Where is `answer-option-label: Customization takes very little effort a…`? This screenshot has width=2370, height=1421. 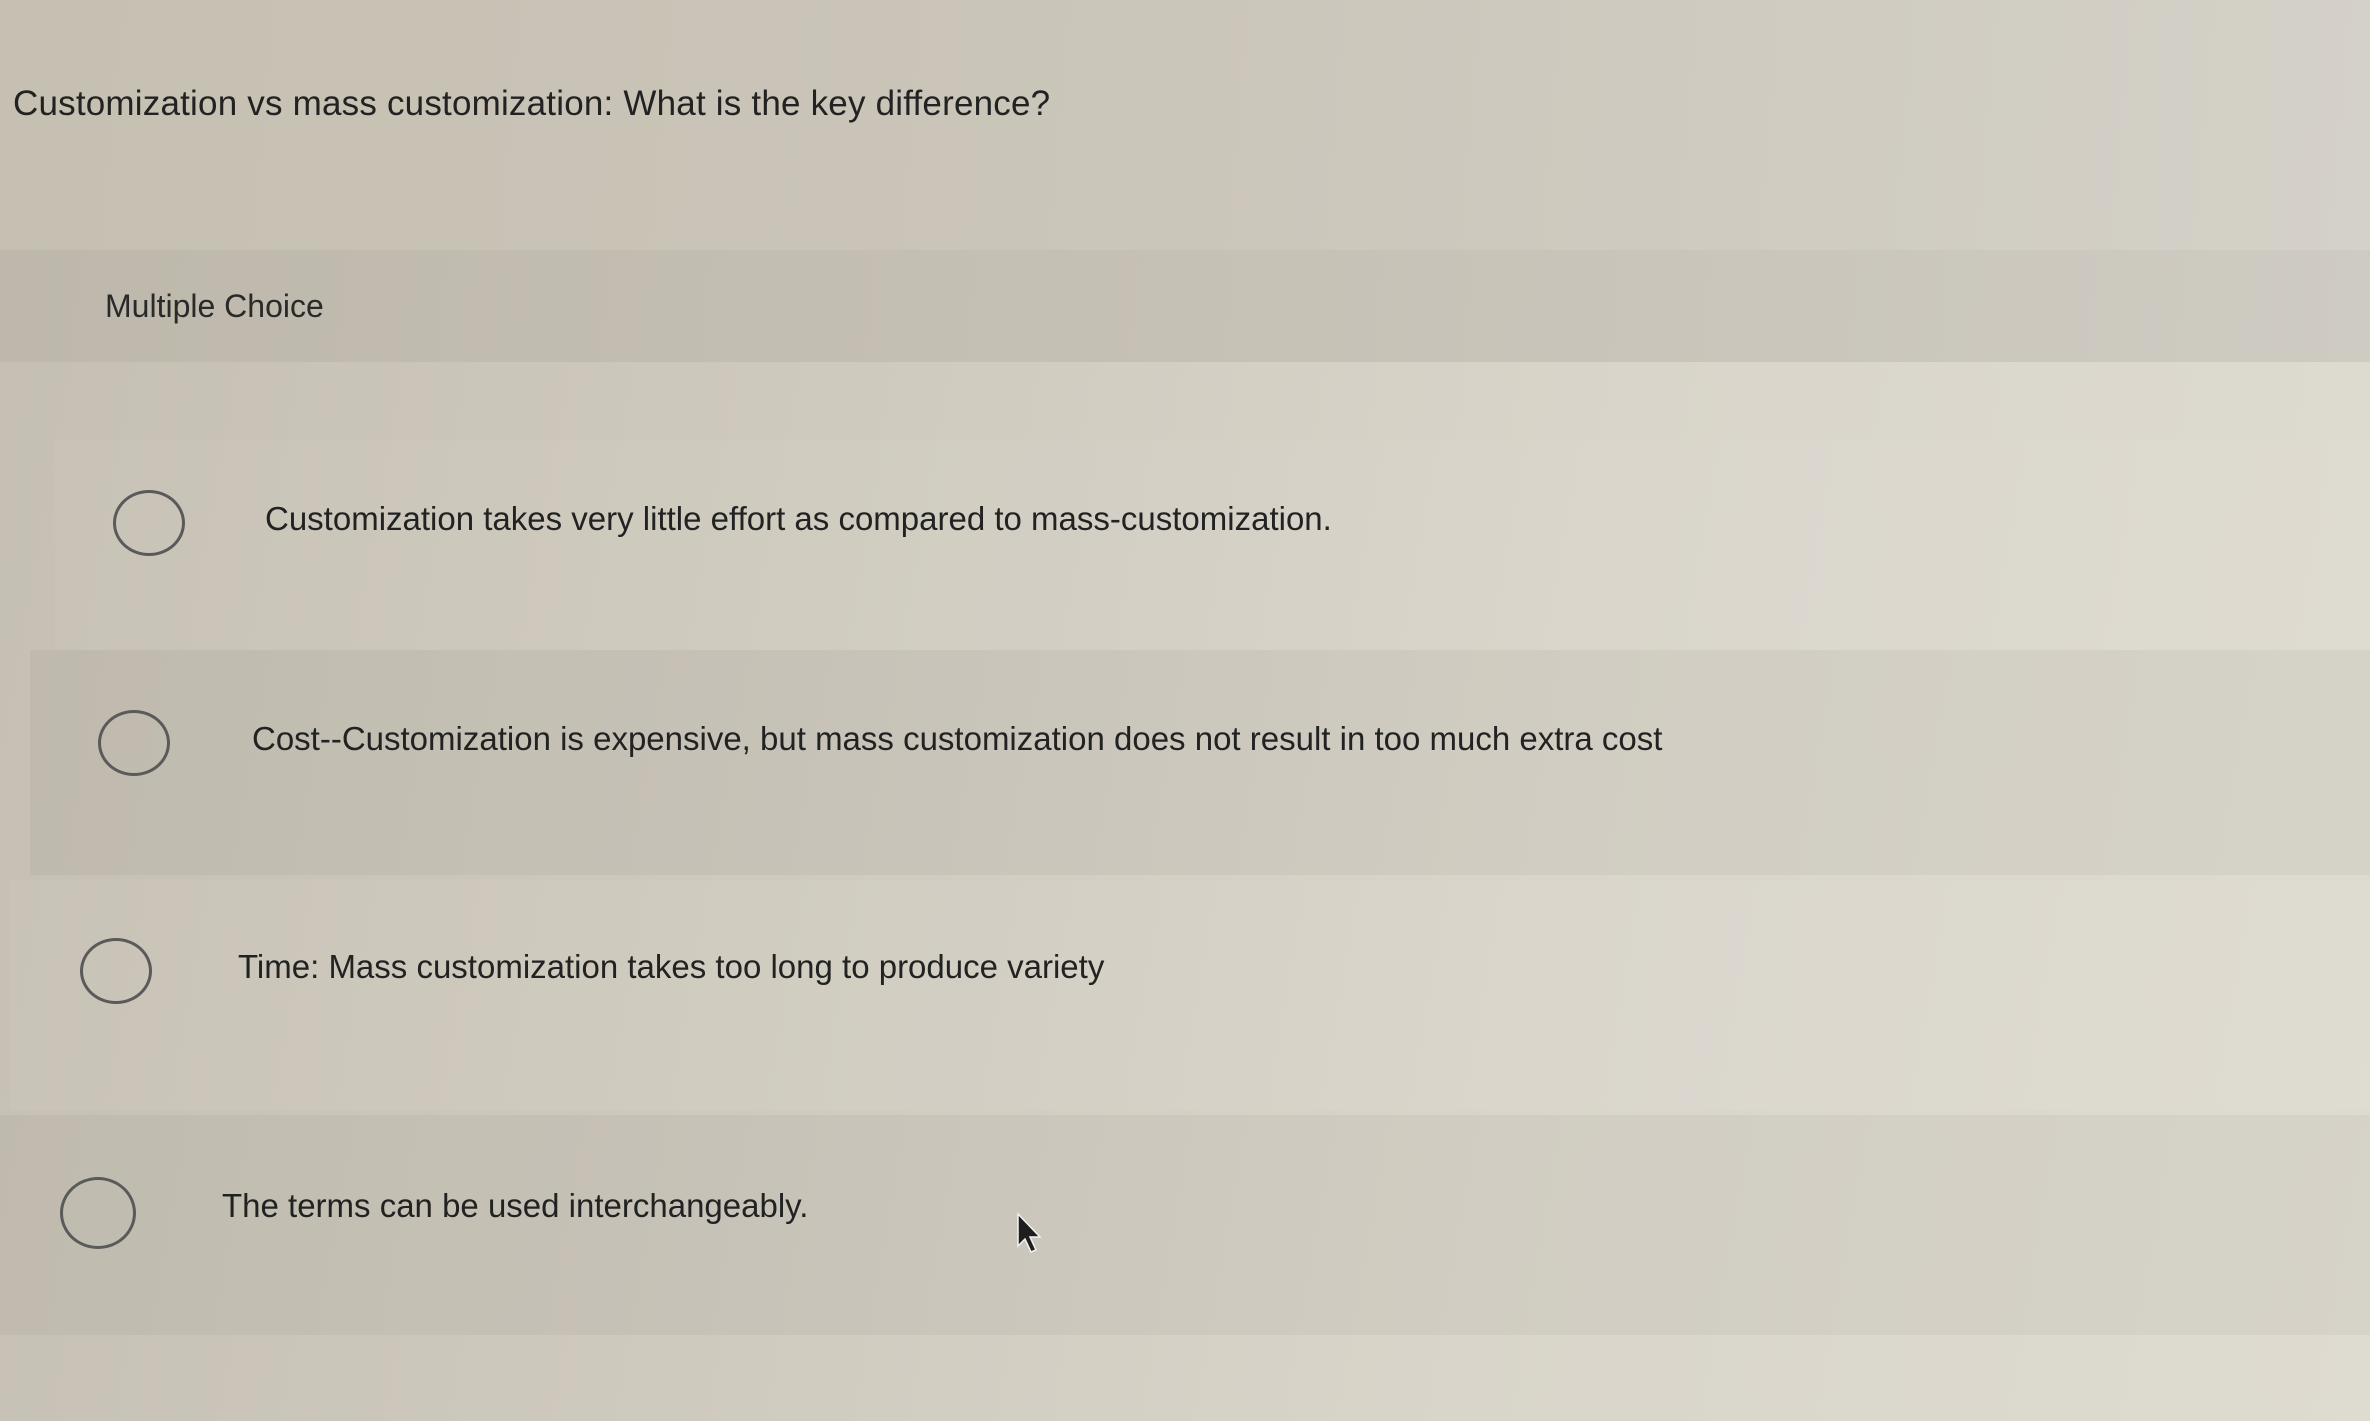
answer-option-label: Customization takes very little effort a… is located at coordinates (798, 518).